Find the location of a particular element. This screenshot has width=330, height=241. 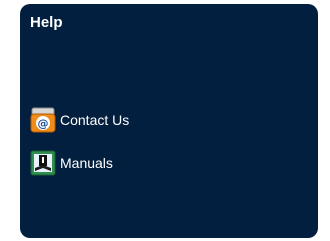

contact-us-label: Contact Us is located at coordinates (95, 120).